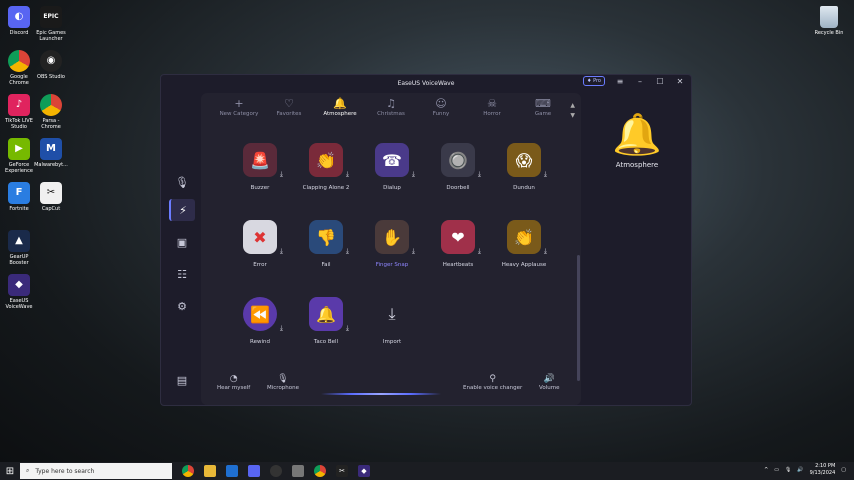  Describe the element at coordinates (51, 24) in the screenshot. I see `desktop-icon-epic-games: EPIC Epic Games Launcher` at that location.